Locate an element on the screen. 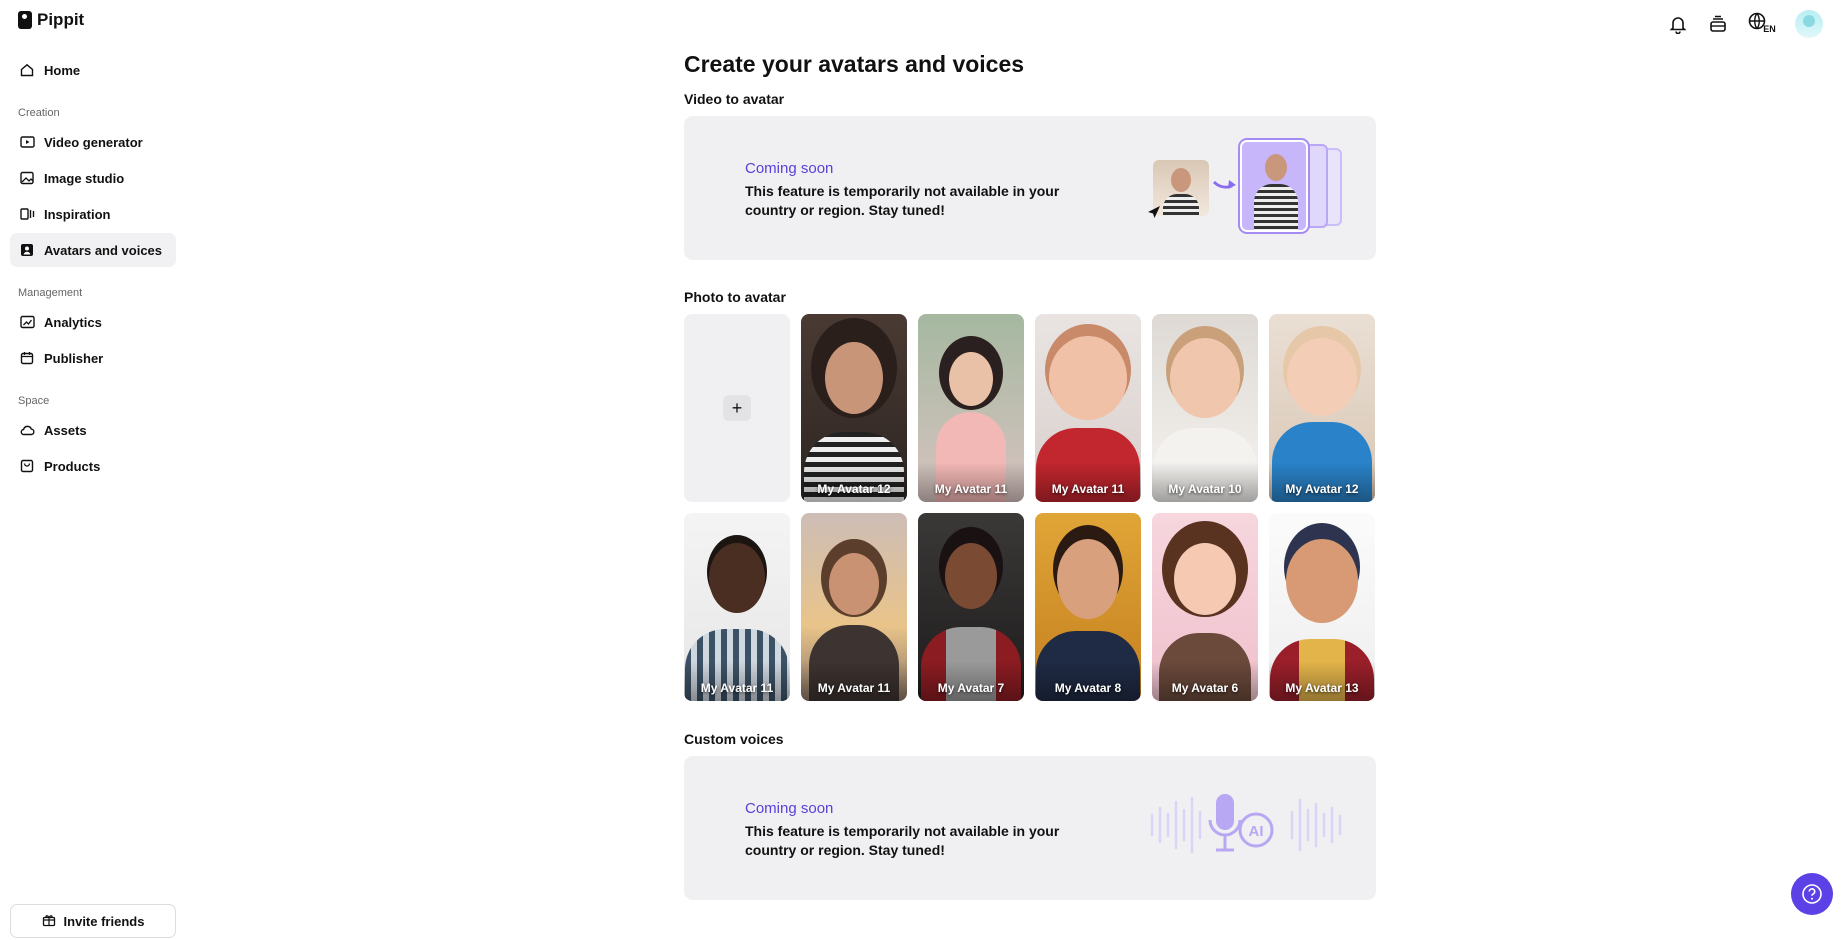 The height and width of the screenshot is (940, 1843). language-button: EN is located at coordinates (1762, 23).